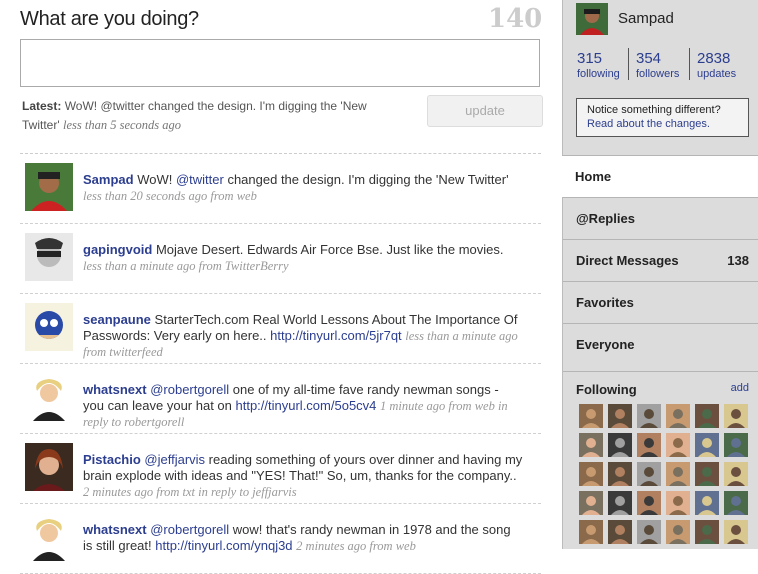 This screenshot has height=574, width=758. Describe the element at coordinates (649, 58) in the screenshot. I see `stat-followers-count: 354` at that location.